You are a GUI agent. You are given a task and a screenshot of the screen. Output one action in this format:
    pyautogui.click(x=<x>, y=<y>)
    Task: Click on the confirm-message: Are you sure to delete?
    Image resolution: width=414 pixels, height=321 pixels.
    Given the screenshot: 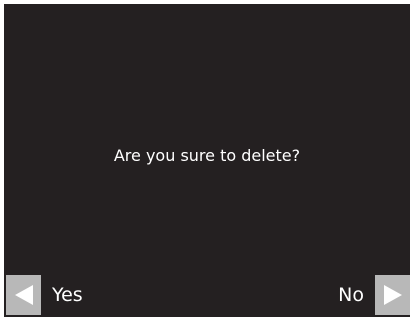 What is the action you would take?
    pyautogui.click(x=207, y=155)
    